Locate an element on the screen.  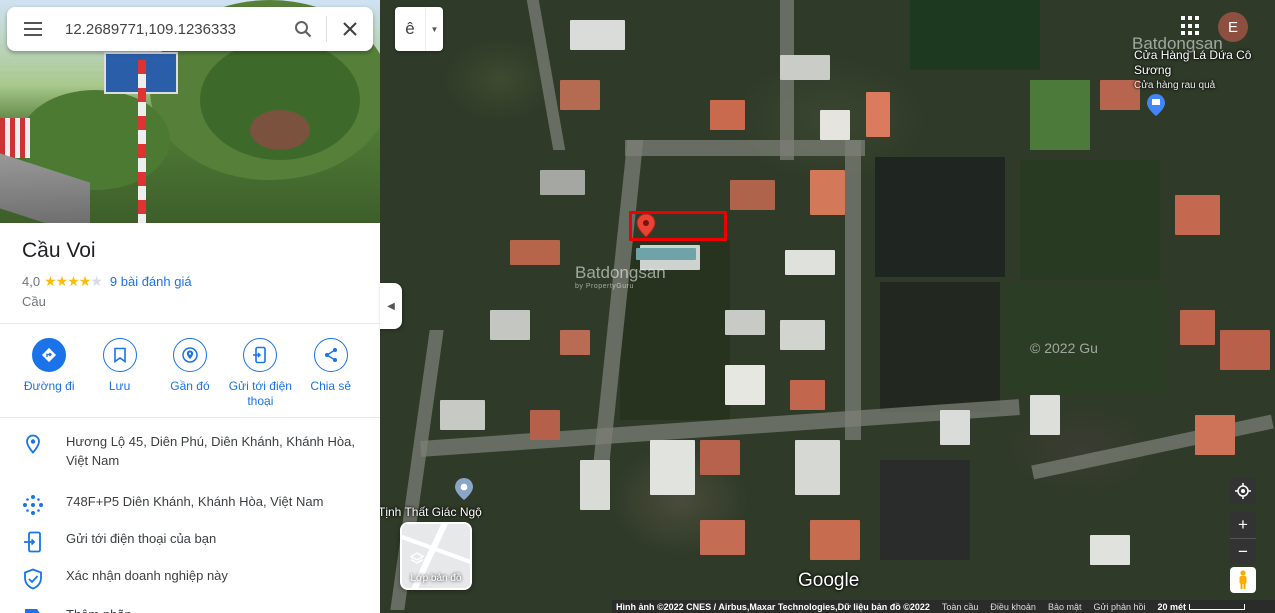
claim-business-text: Xác nhận doanh nghiệp này is located at coordinates (147, 575).